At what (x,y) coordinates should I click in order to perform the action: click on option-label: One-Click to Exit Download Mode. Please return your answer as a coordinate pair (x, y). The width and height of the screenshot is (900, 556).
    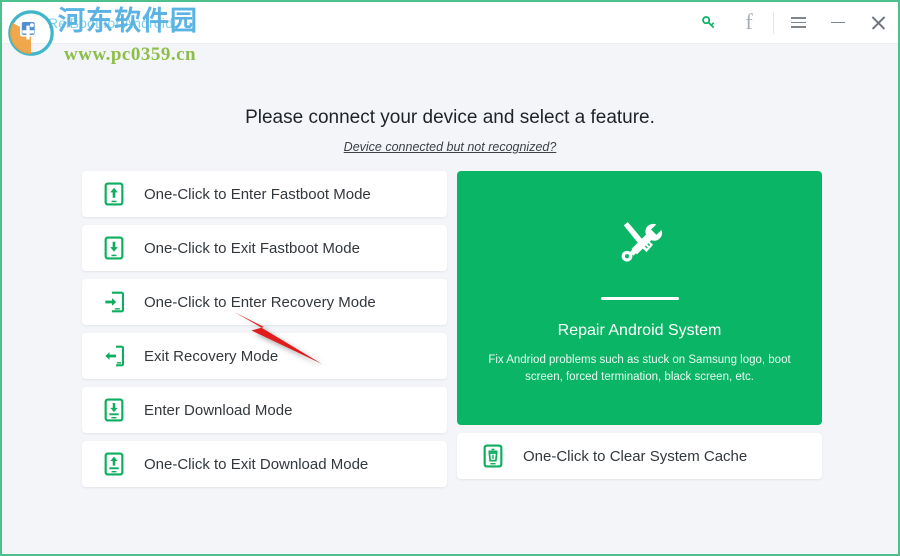
    Looking at the image, I should click on (256, 464).